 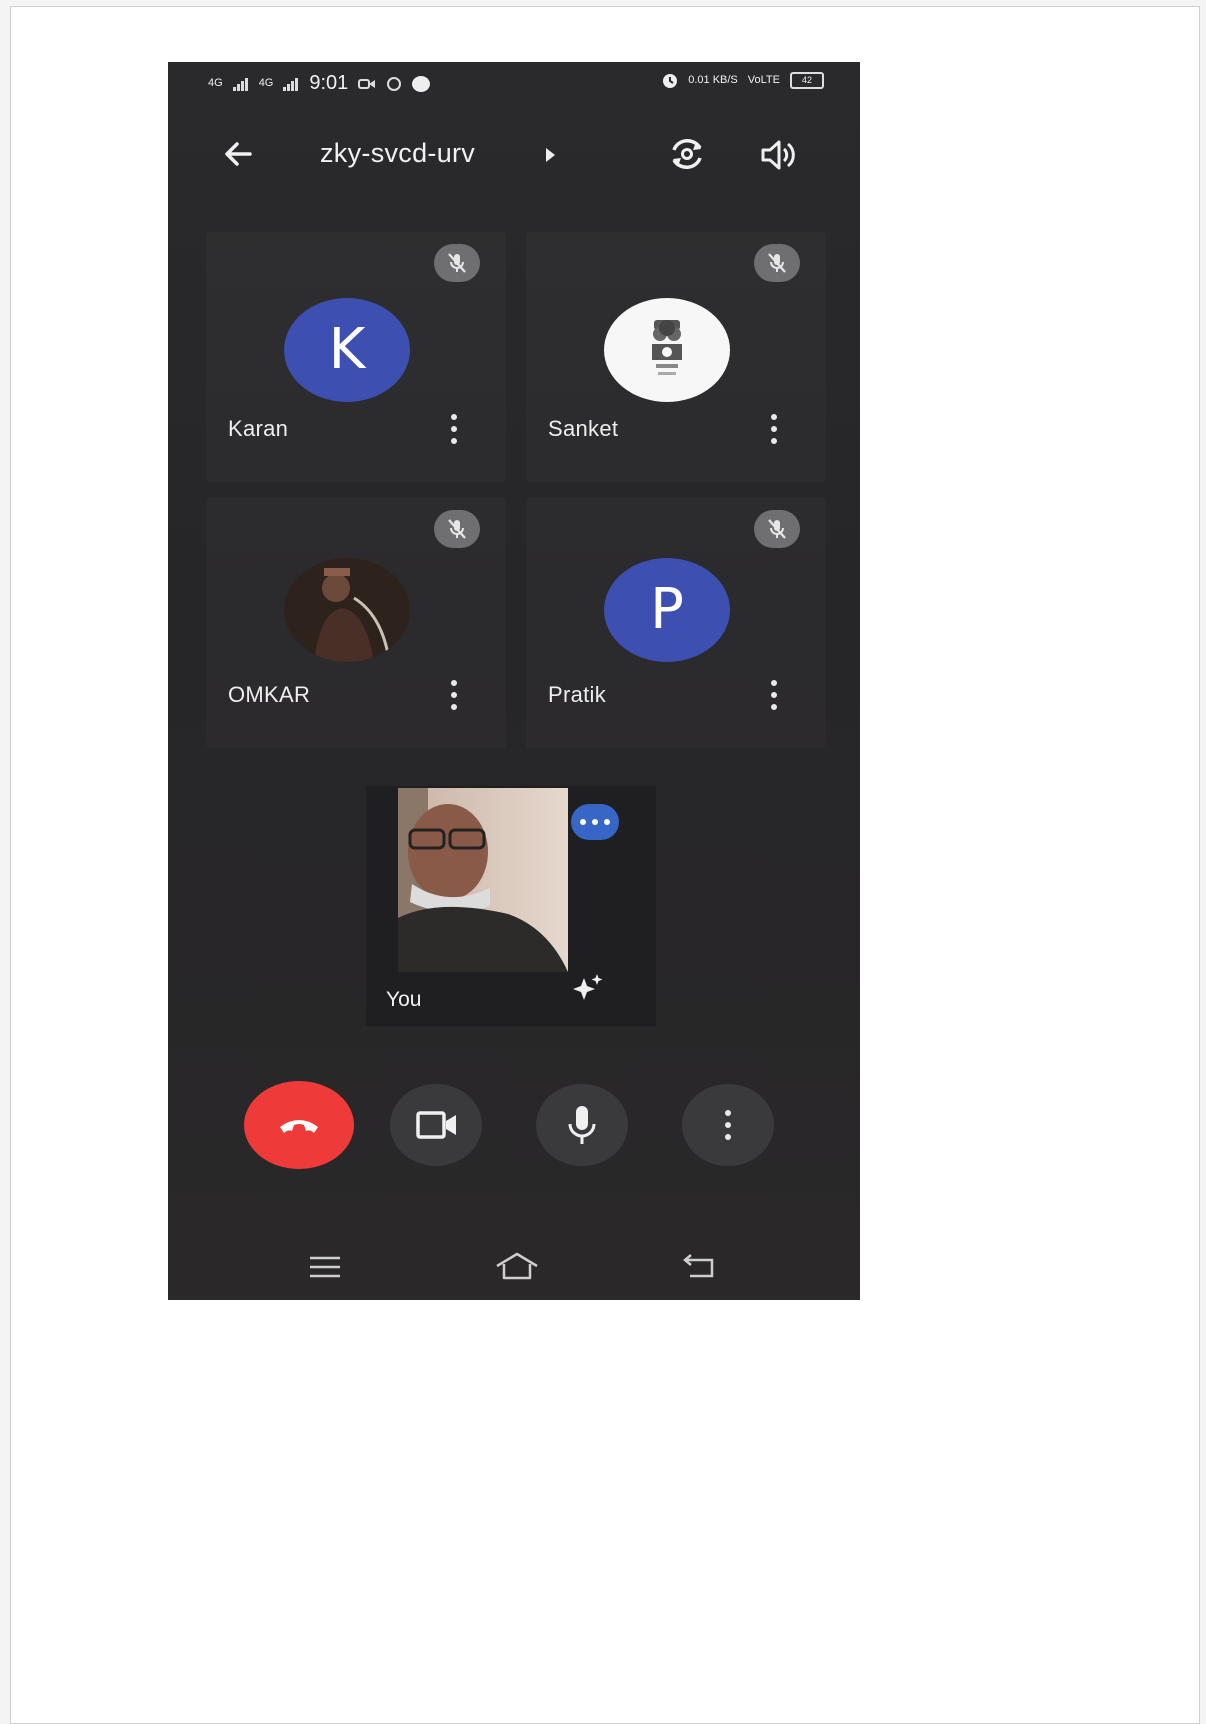 What do you see at coordinates (215, 83) in the screenshot?
I see `signal-1-label: 4G` at bounding box center [215, 83].